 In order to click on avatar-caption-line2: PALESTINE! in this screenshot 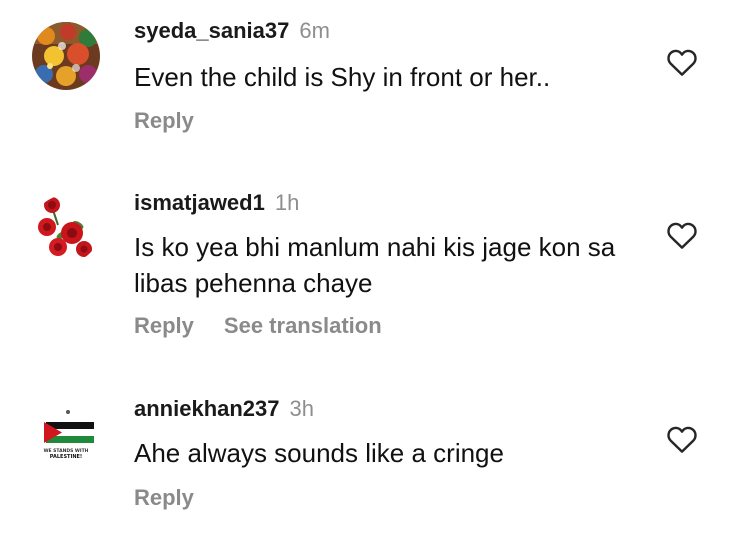, I will do `click(66, 457)`.